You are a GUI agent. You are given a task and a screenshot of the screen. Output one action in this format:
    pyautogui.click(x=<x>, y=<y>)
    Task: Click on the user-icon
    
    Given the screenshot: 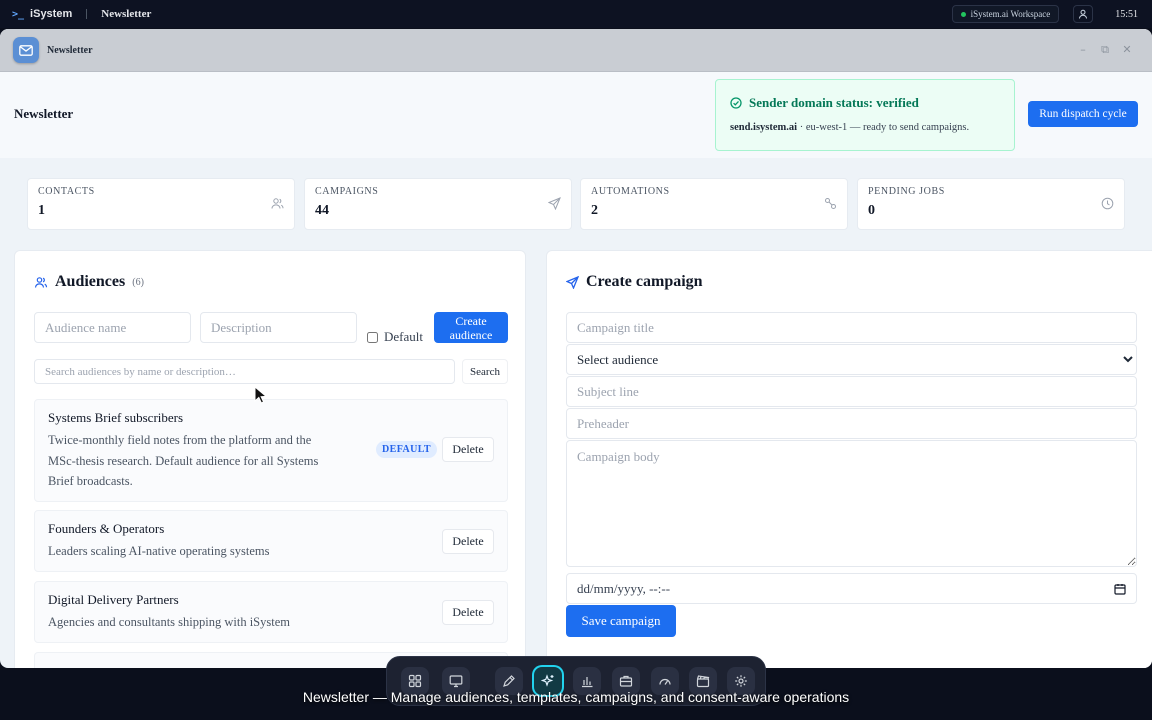 What is the action you would take?
    pyautogui.click(x=1083, y=14)
    